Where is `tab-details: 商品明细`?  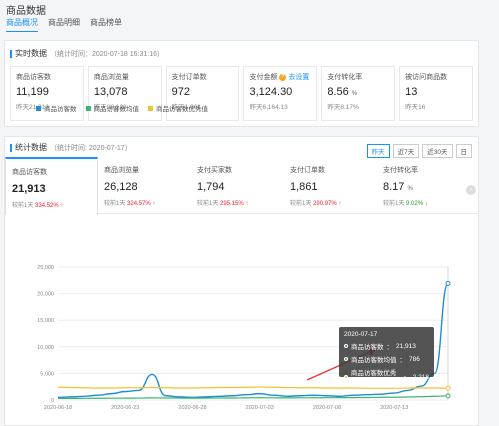 tab-details: 商品明细 is located at coordinates (64, 24).